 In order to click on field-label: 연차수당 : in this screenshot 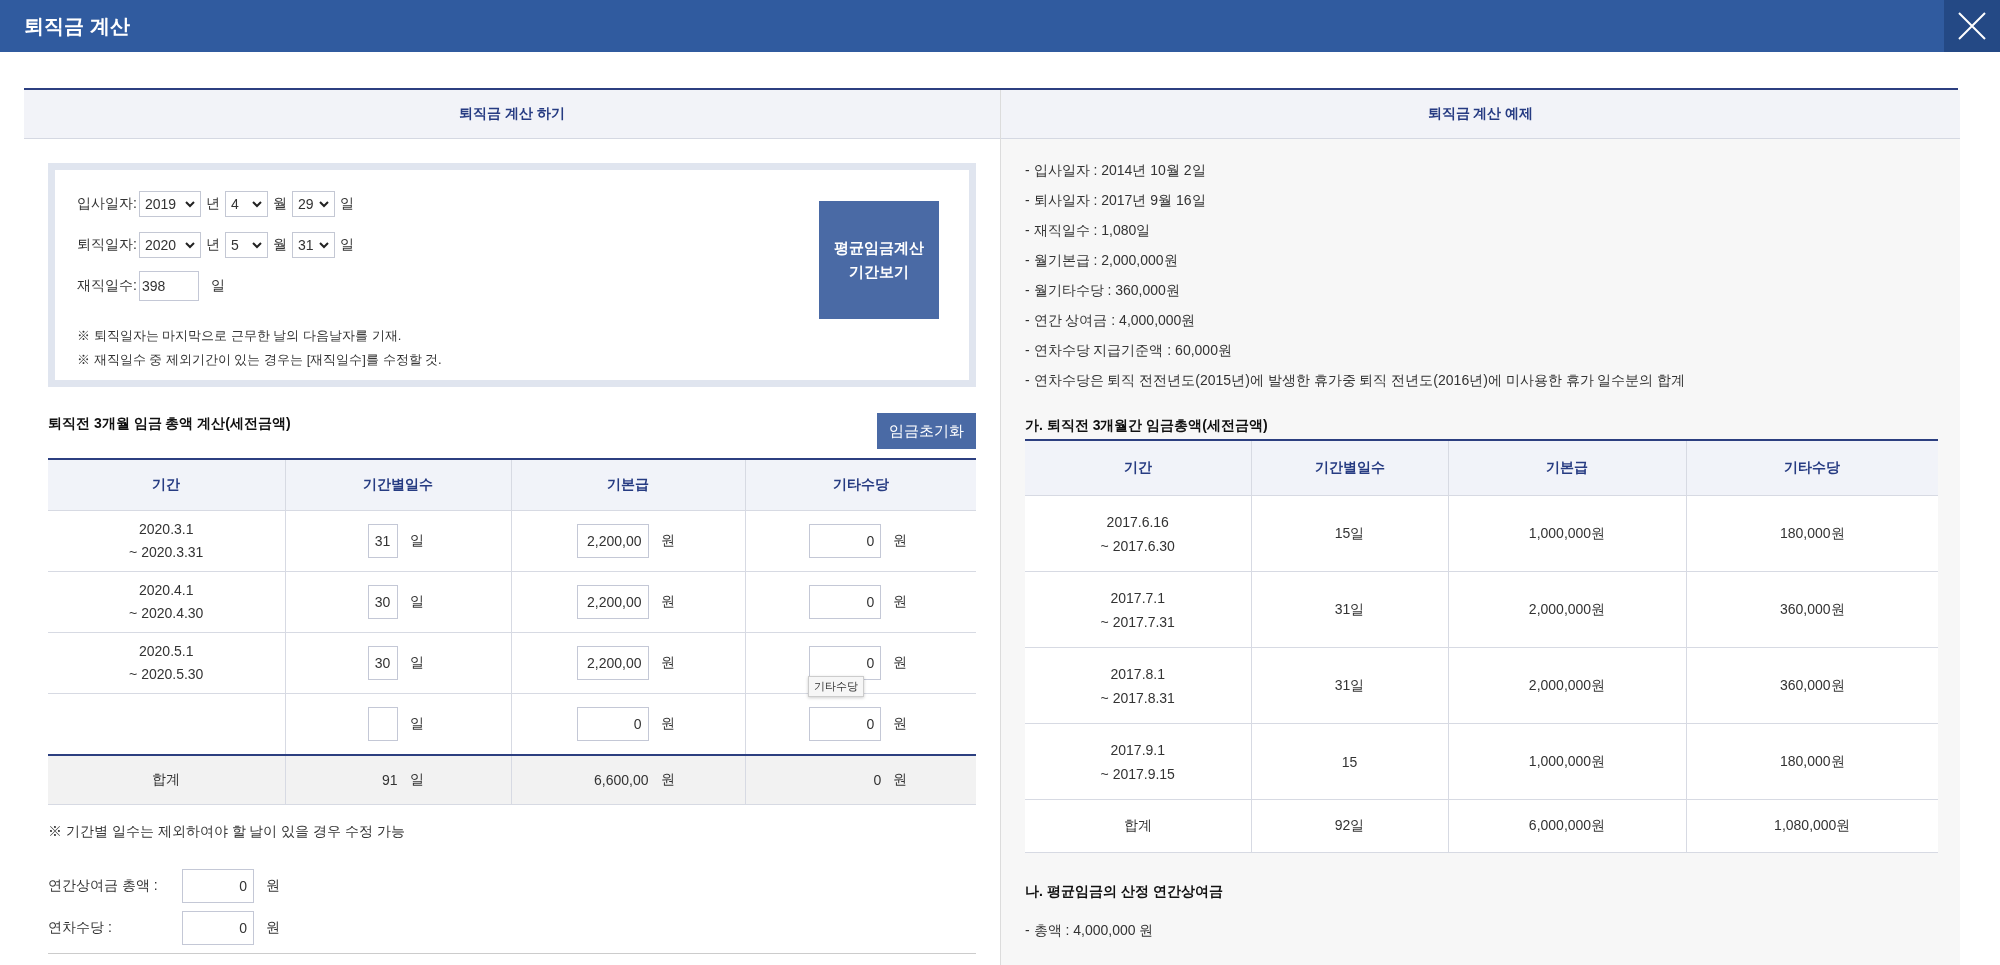, I will do `click(80, 928)`.